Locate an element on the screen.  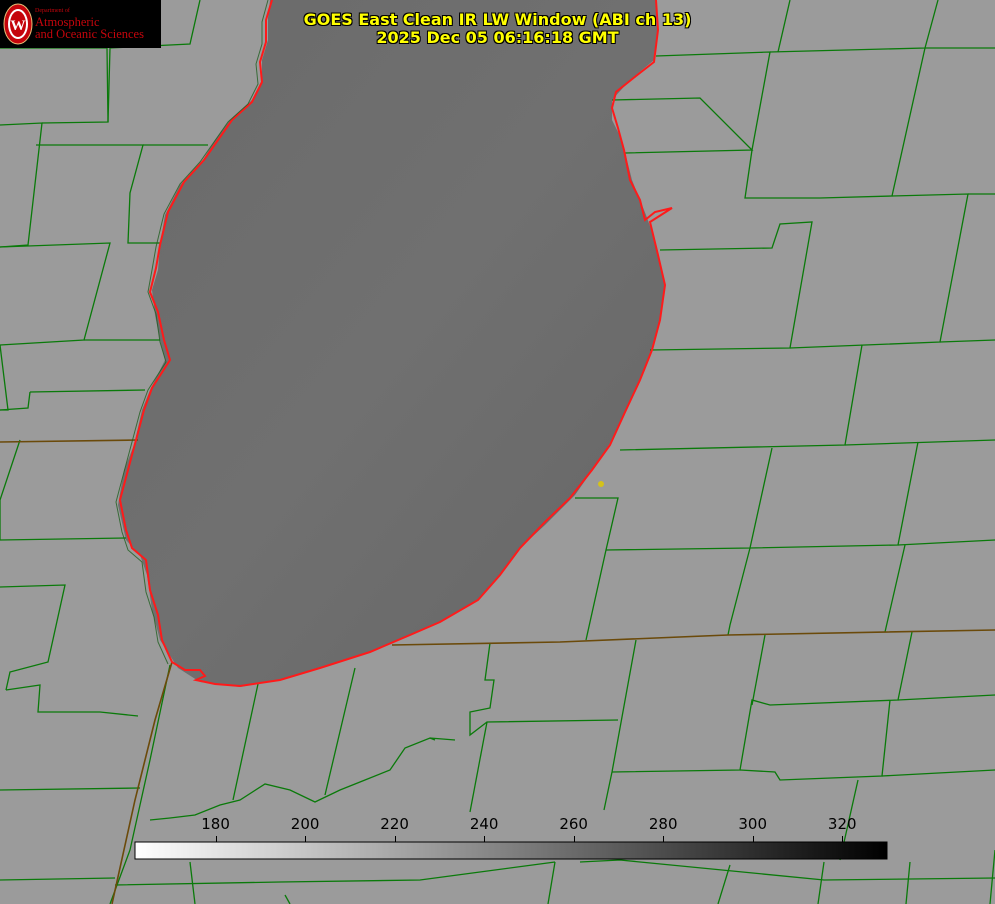
colorbar-tick-label: 200 is located at coordinates (305, 824).